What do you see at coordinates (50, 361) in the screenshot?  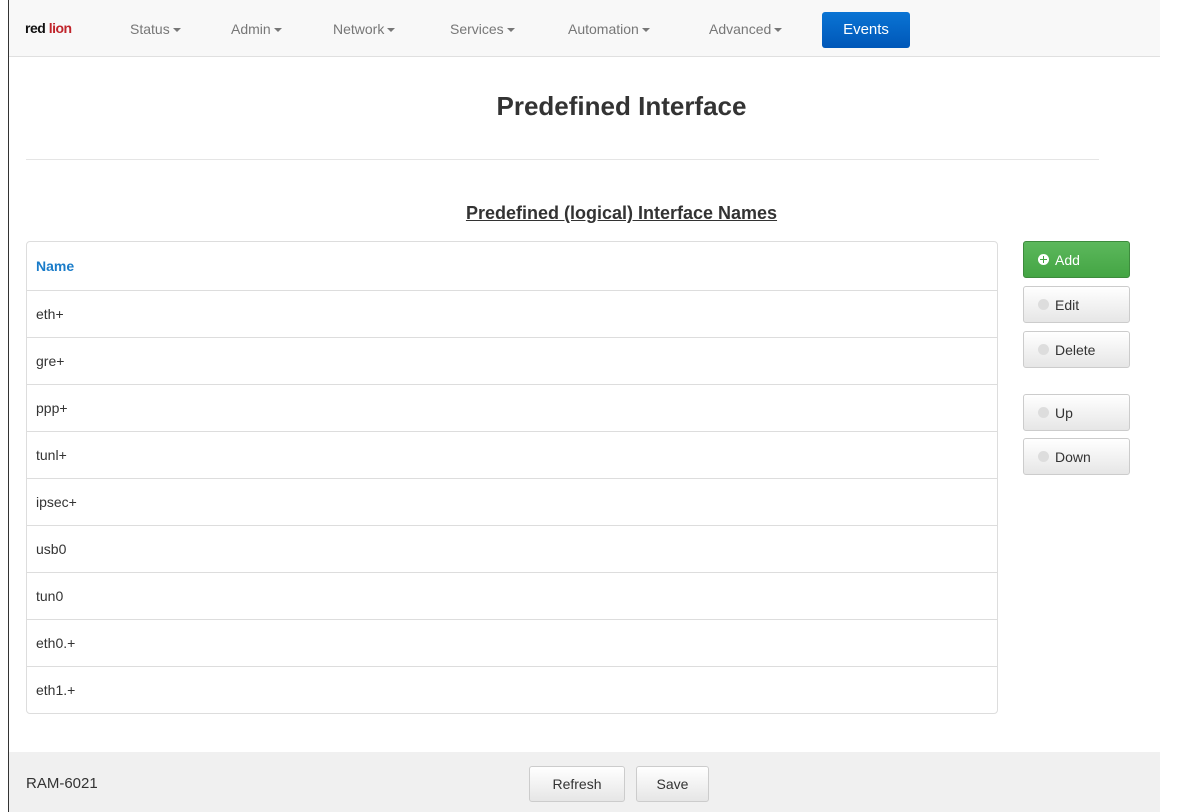 I see `cell-name: gre+` at bounding box center [50, 361].